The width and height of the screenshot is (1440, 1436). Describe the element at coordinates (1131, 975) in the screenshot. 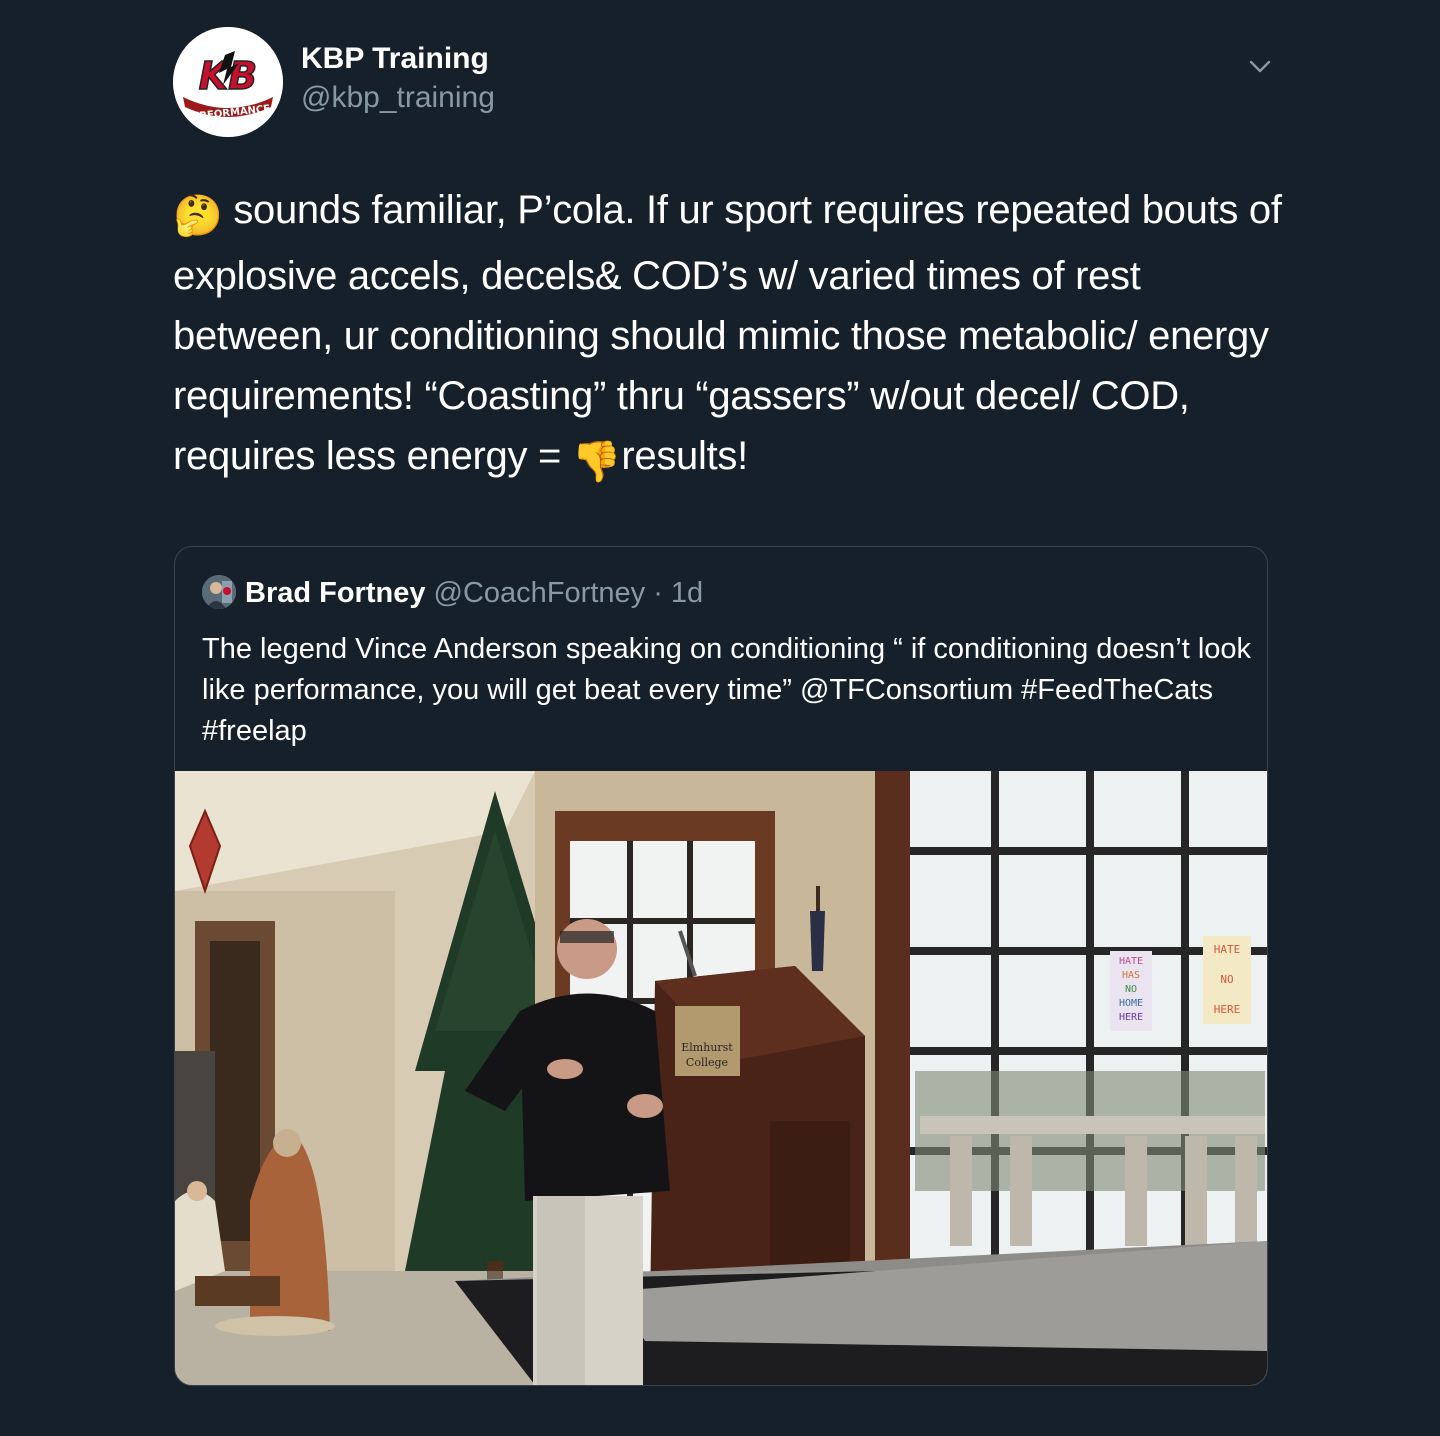

I see `svg-text: HAS` at that location.